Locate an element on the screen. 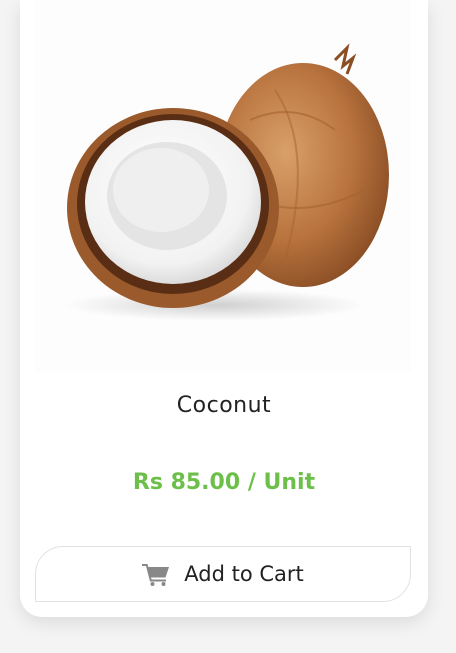 This screenshot has width=456, height=653. product-price: Rs 85.00 / Unit is located at coordinates (224, 482).